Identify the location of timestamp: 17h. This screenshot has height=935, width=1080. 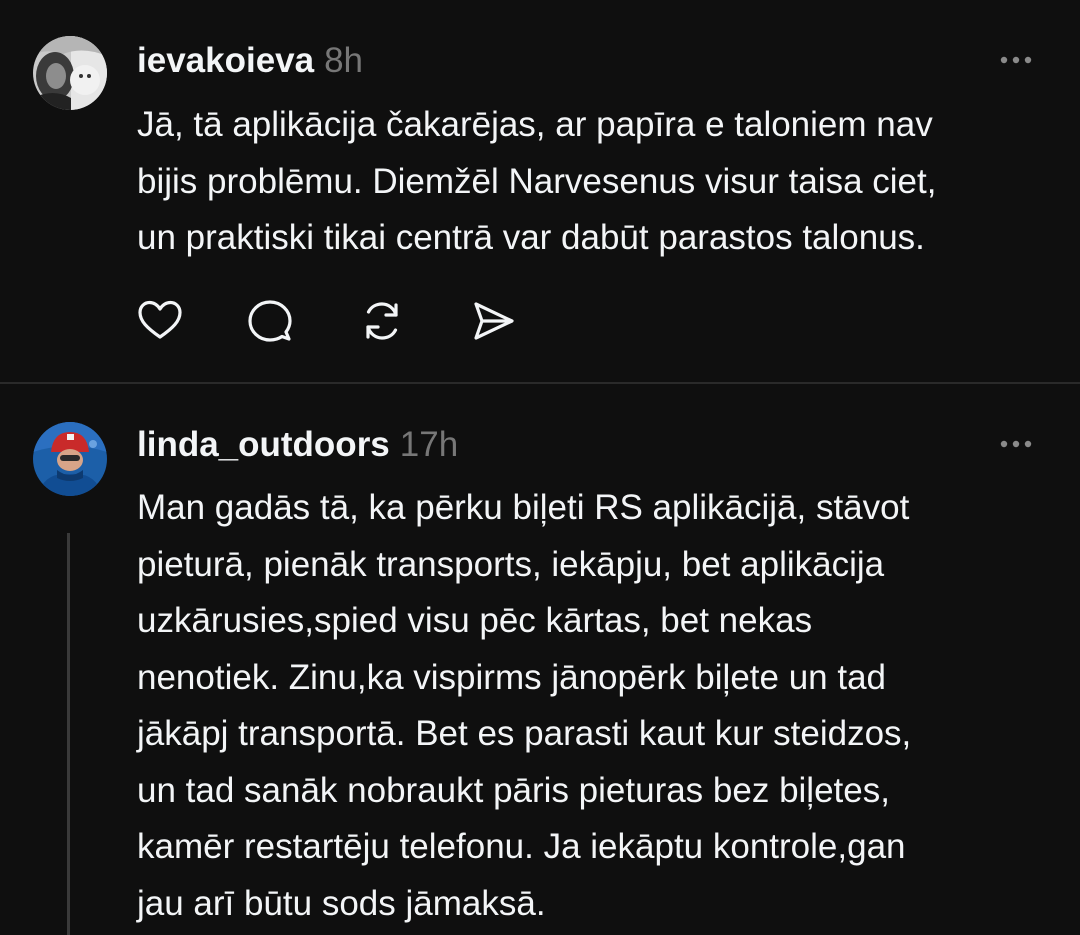
(429, 444).